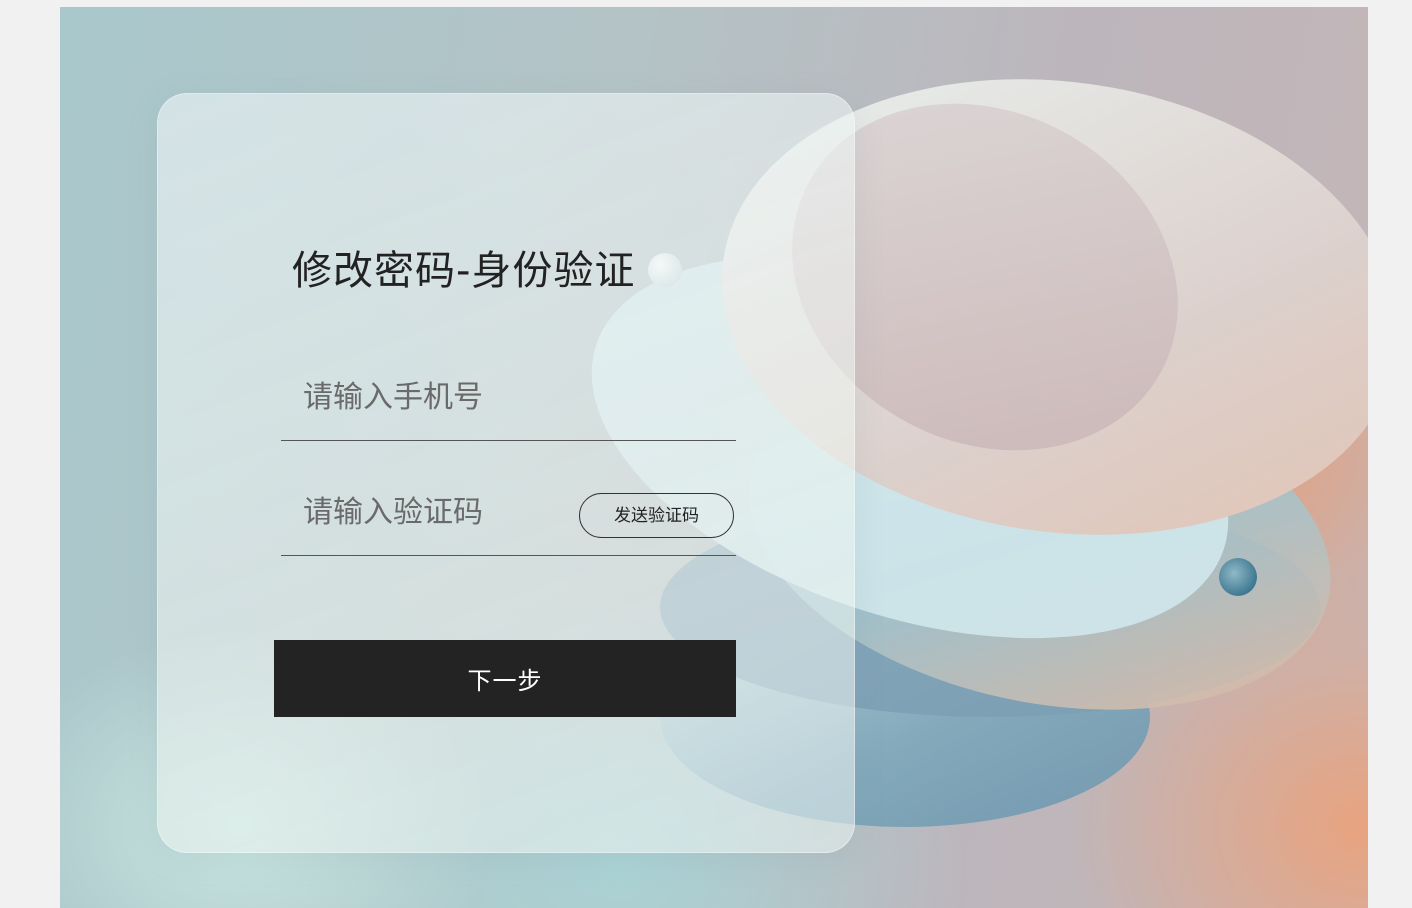 This screenshot has width=1412, height=908. What do you see at coordinates (464, 271) in the screenshot?
I see `page-title: 修改密码-身份验证` at bounding box center [464, 271].